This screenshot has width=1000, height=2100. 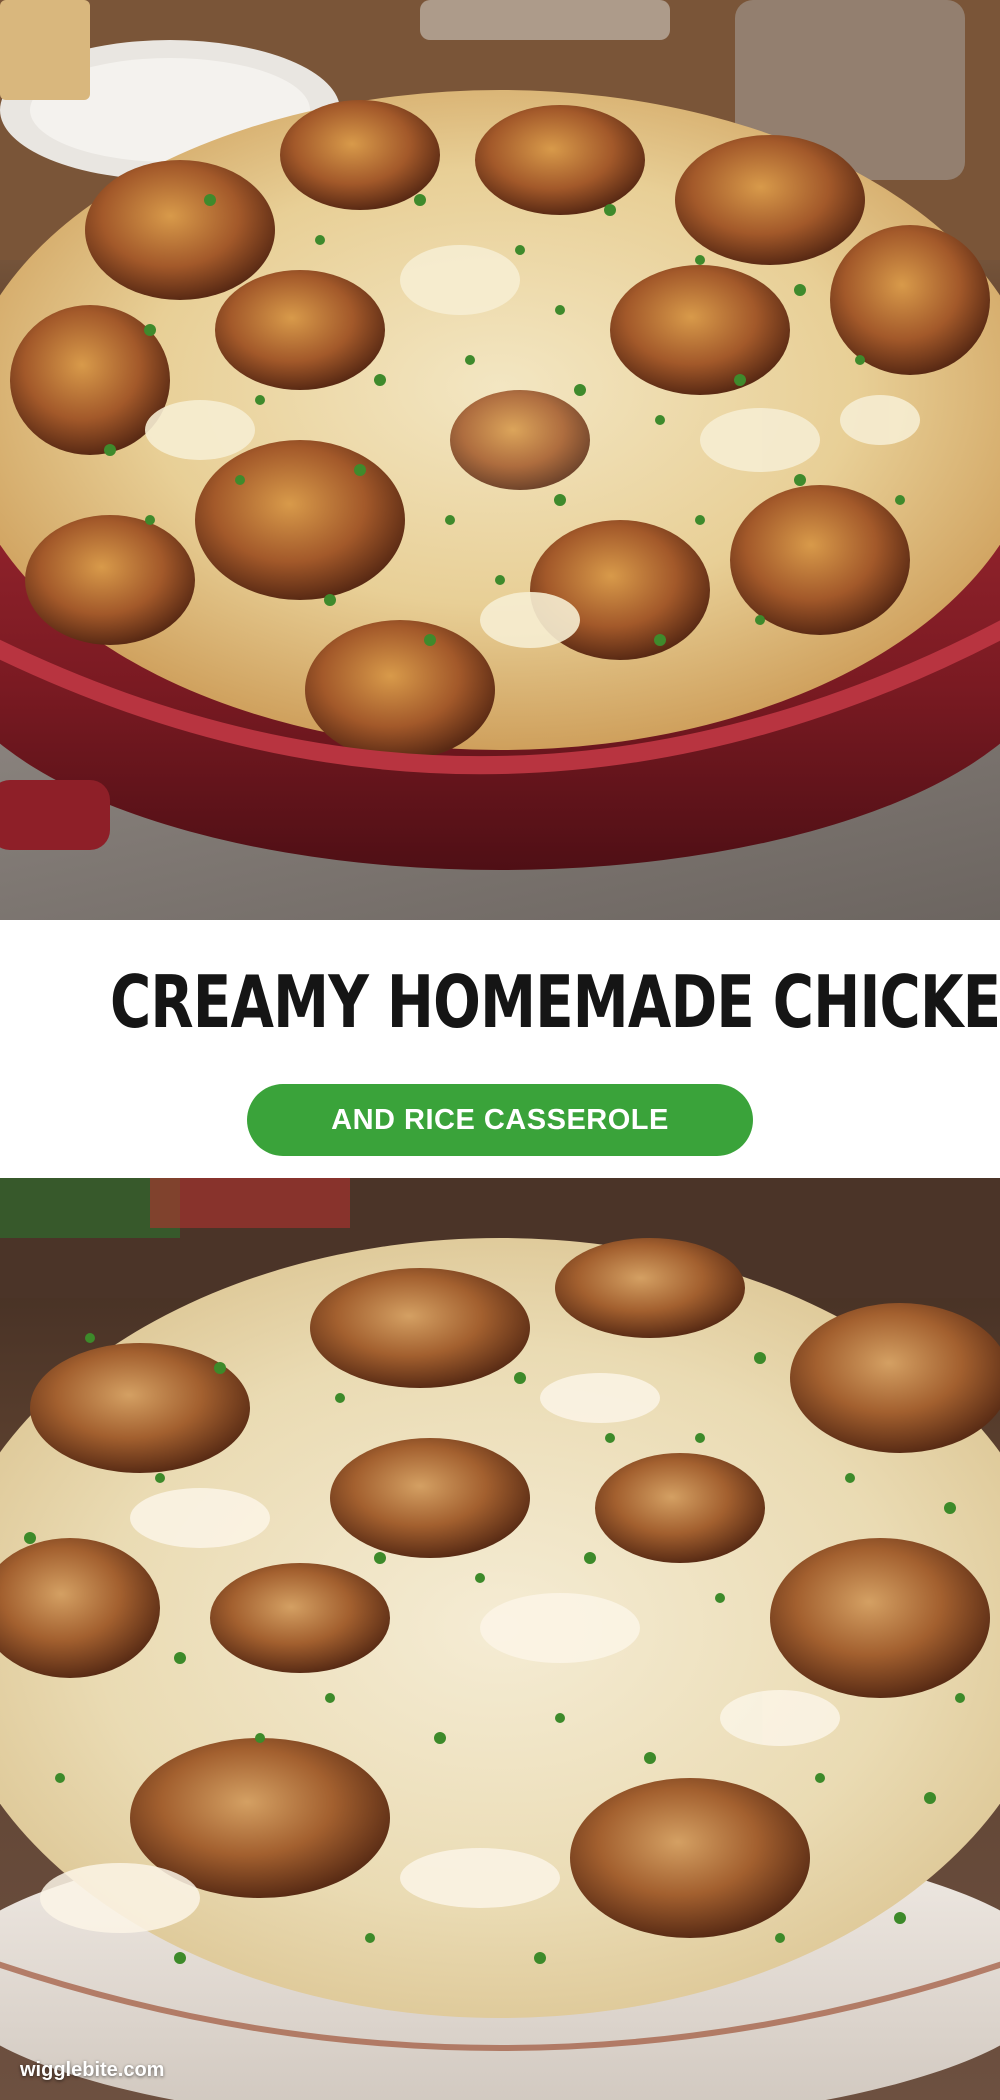 I want to click on recipe-subtitle: AND RICE CASSEROLE, so click(x=500, y=1119).